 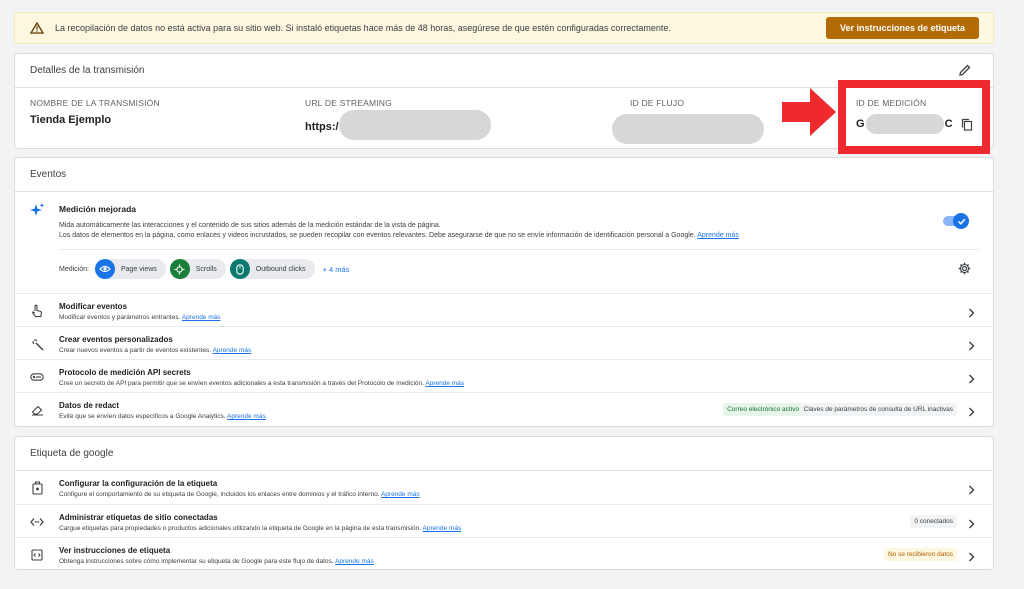 I want to click on stream-url-value: https:/, so click(x=322, y=127).